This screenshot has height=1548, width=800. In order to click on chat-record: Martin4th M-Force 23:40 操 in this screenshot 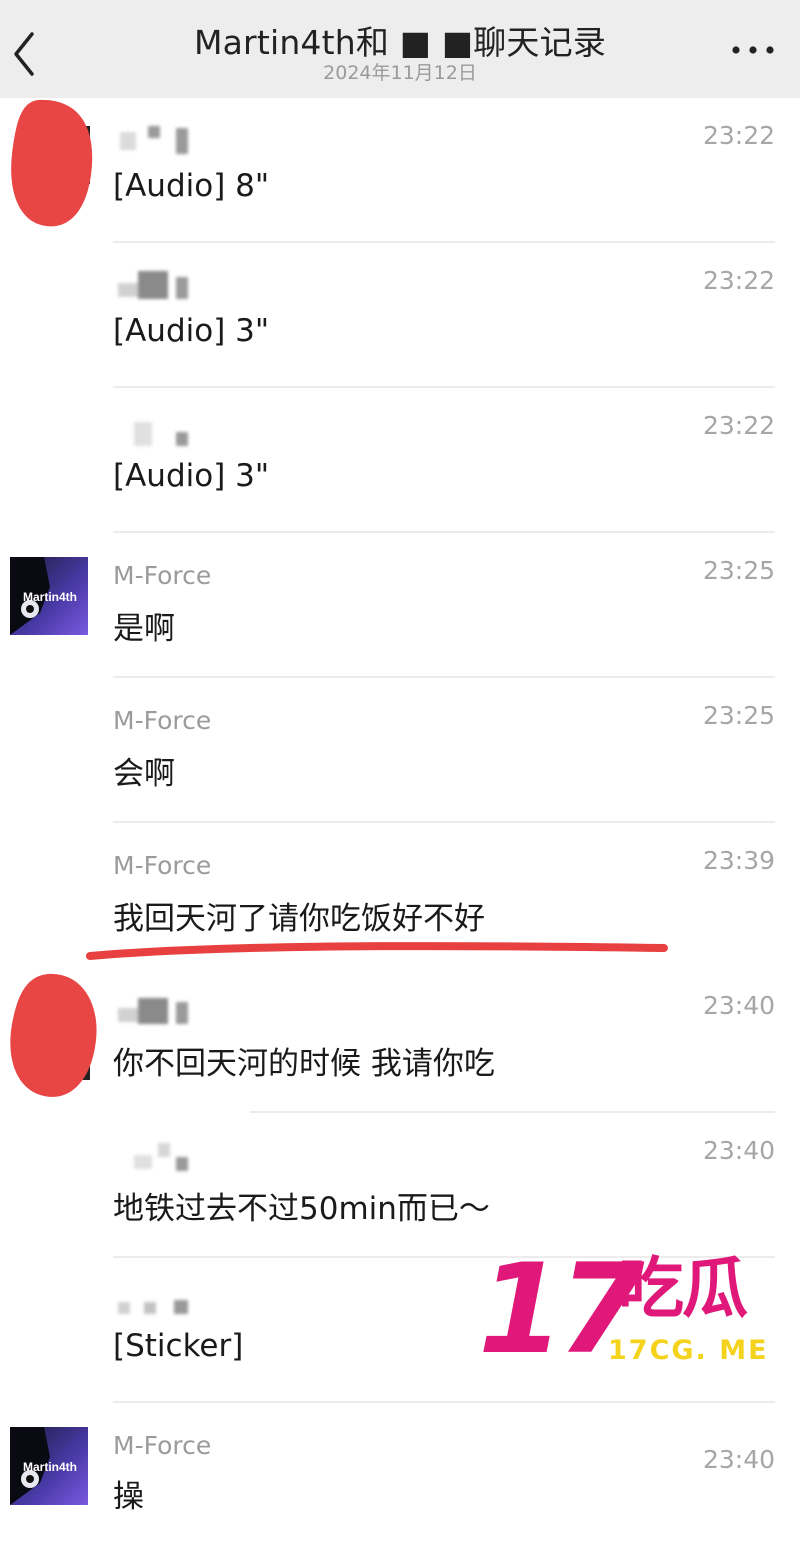, I will do `click(400, 1475)`.